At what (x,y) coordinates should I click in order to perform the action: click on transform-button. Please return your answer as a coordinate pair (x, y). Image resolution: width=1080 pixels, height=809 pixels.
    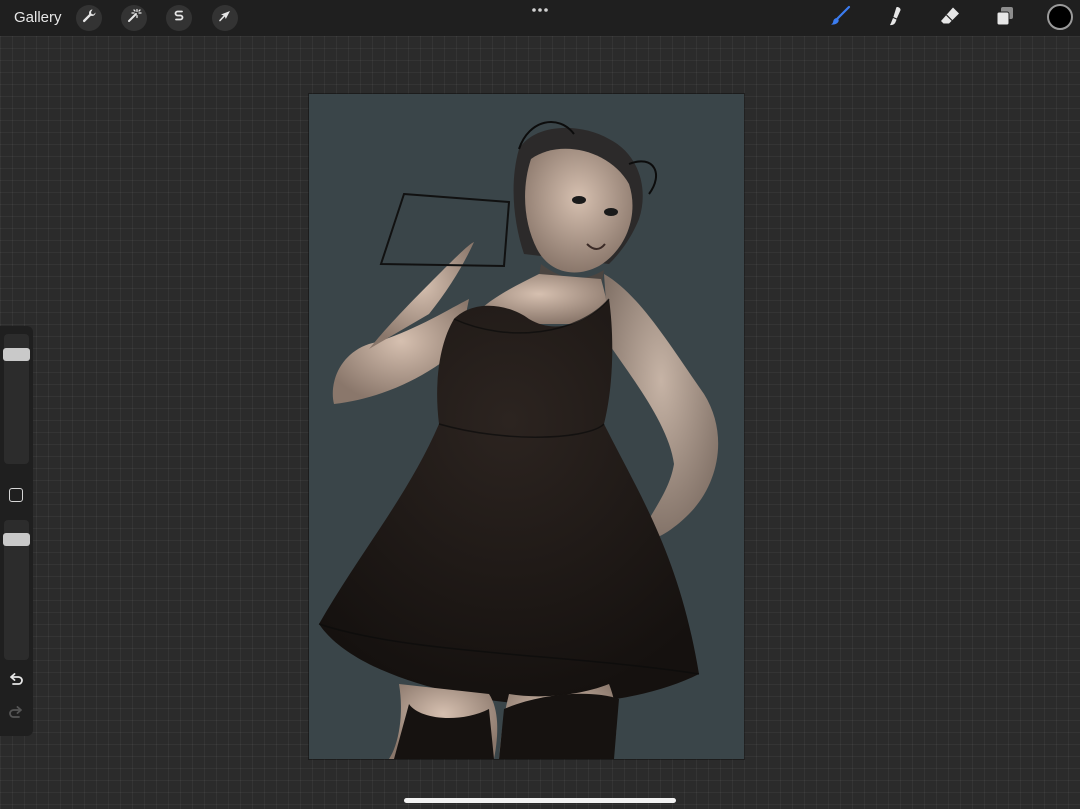
    Looking at the image, I should click on (225, 18).